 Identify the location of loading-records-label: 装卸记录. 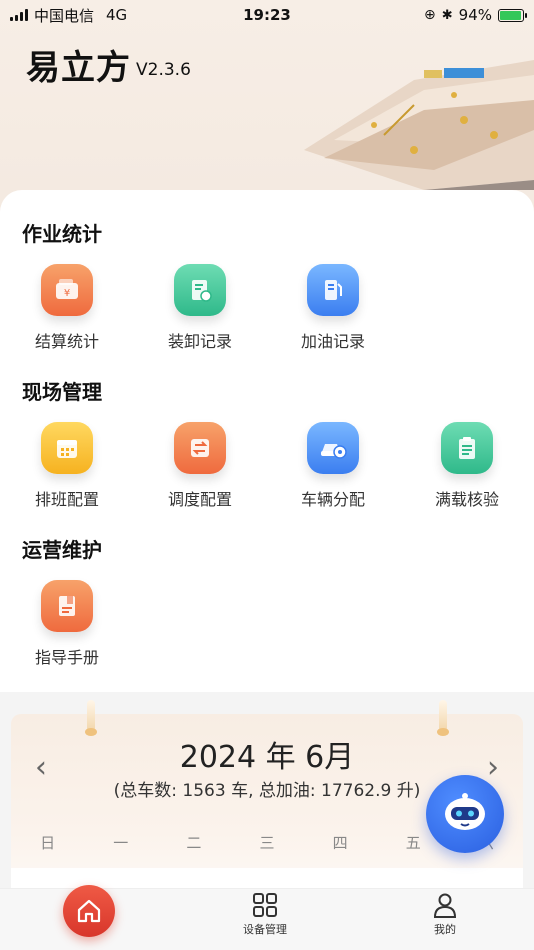
(199, 341).